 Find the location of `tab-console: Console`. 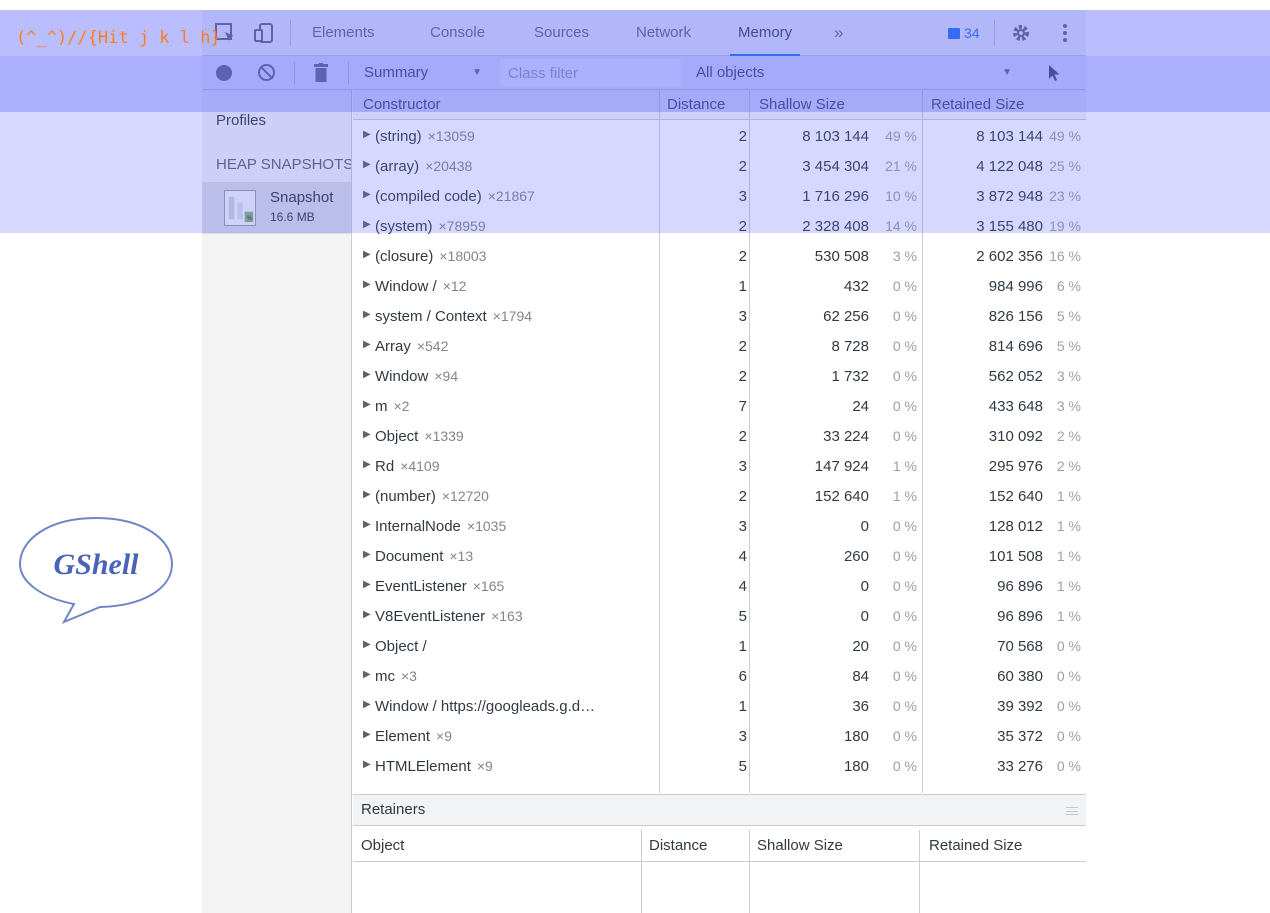

tab-console: Console is located at coordinates (457, 33).